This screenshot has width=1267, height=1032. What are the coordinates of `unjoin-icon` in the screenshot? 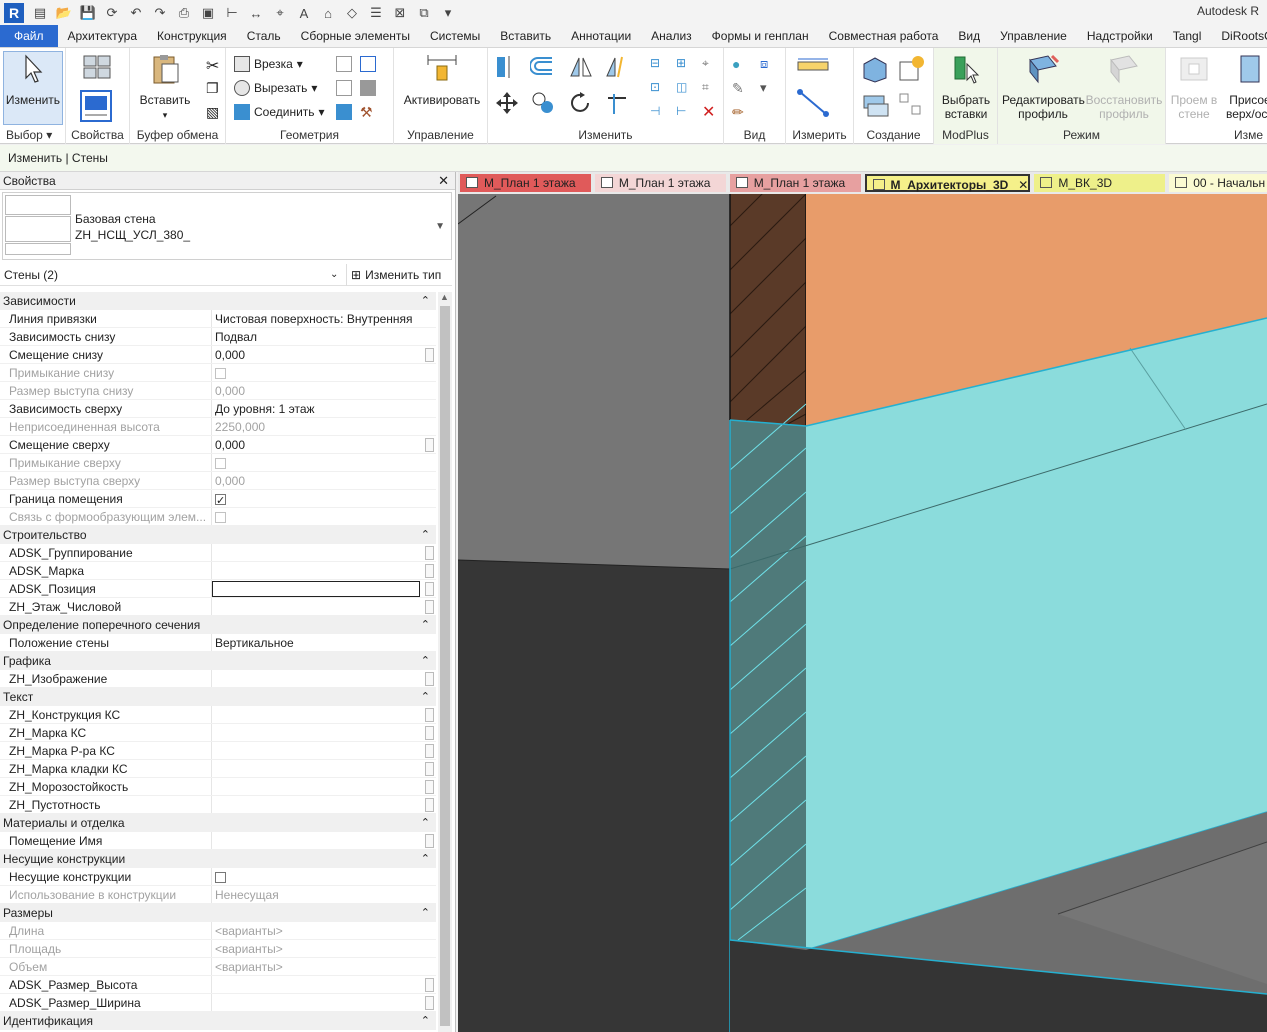 It's located at (344, 88).